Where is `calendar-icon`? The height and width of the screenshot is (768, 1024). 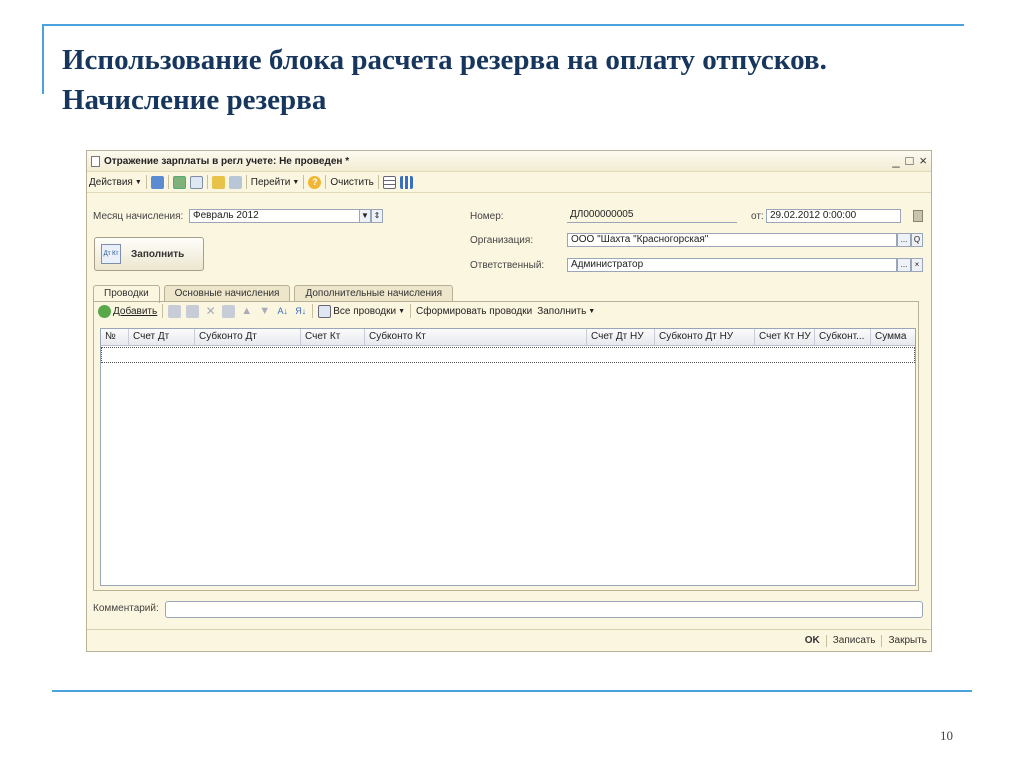 calendar-icon is located at coordinates (918, 216).